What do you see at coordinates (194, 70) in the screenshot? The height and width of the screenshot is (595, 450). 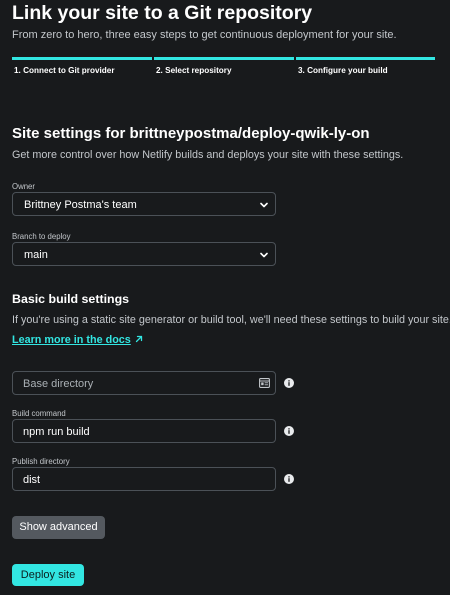 I see `step-select-repo-label: 2. Select repository` at bounding box center [194, 70].